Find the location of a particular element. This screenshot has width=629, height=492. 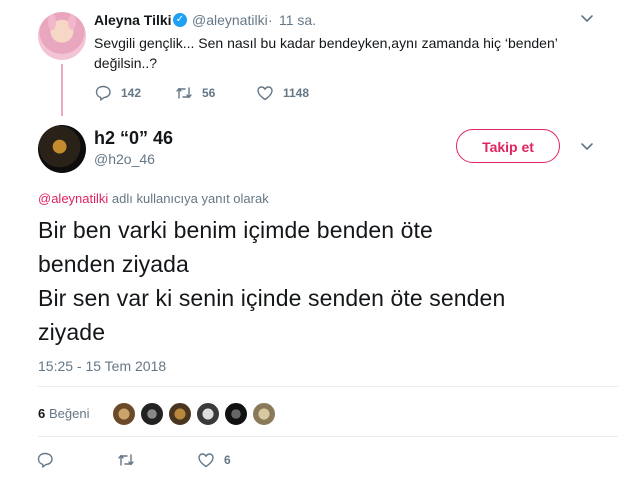

main-like-action: 6 is located at coordinates (214, 460).